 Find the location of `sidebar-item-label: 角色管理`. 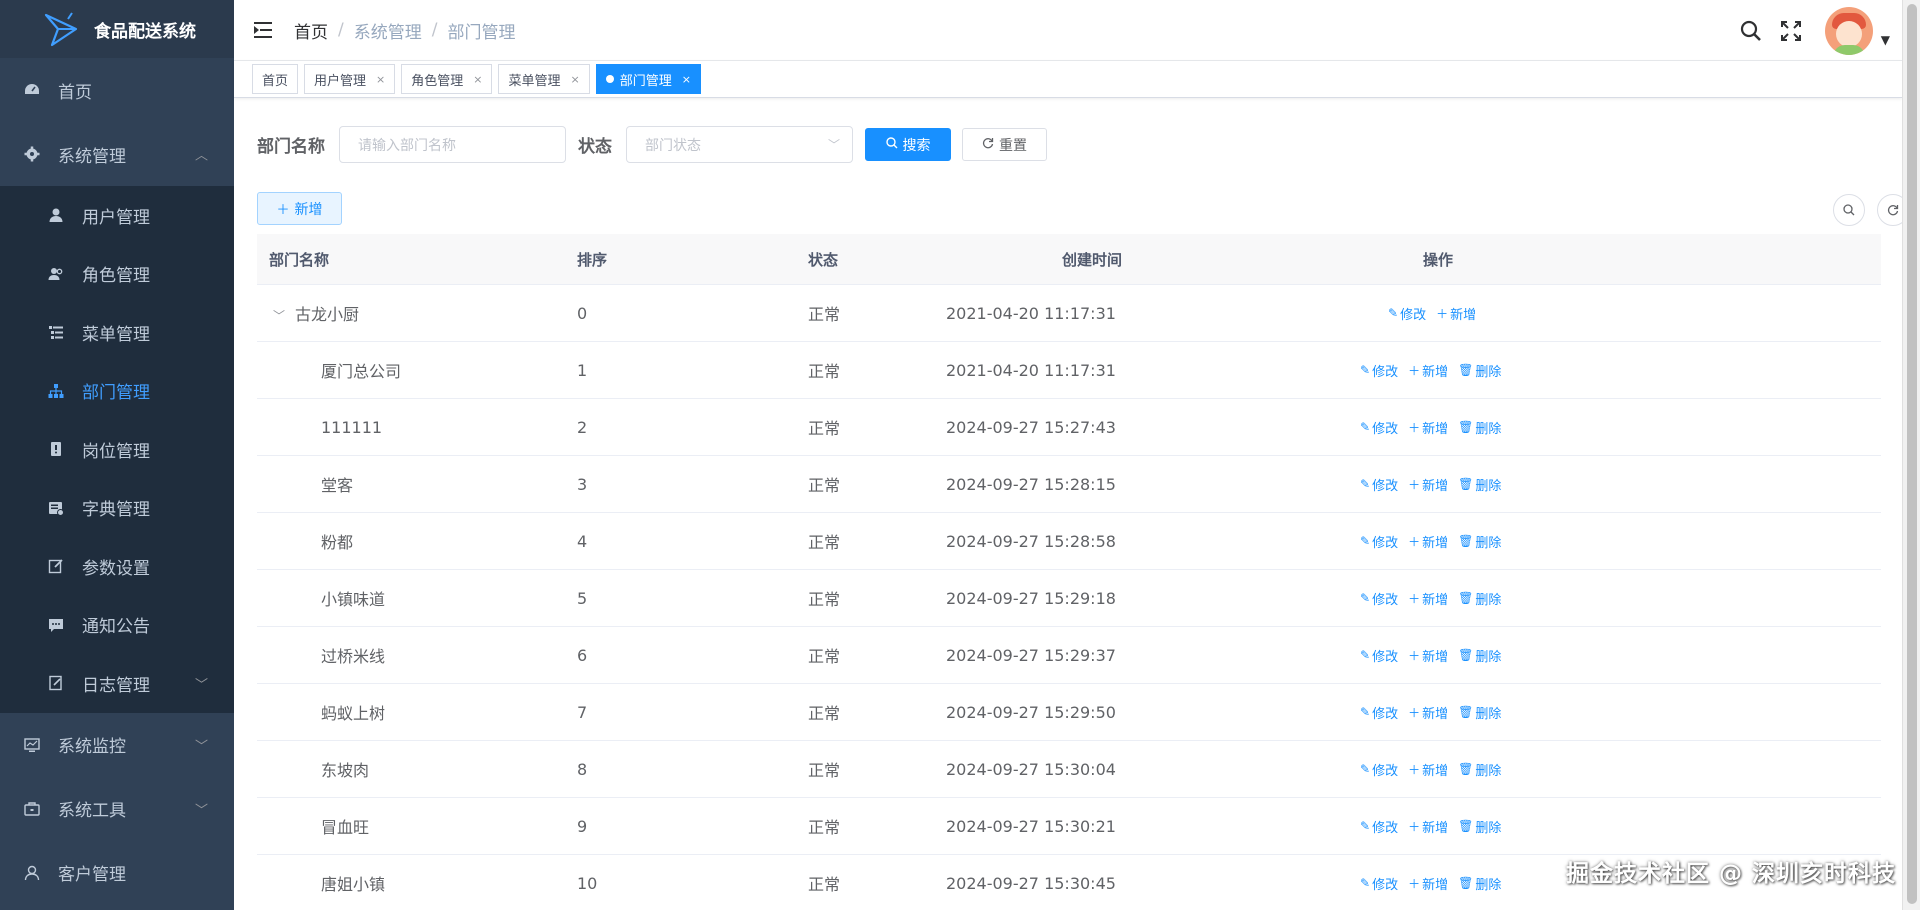

sidebar-item-label: 角色管理 is located at coordinates (116, 276).